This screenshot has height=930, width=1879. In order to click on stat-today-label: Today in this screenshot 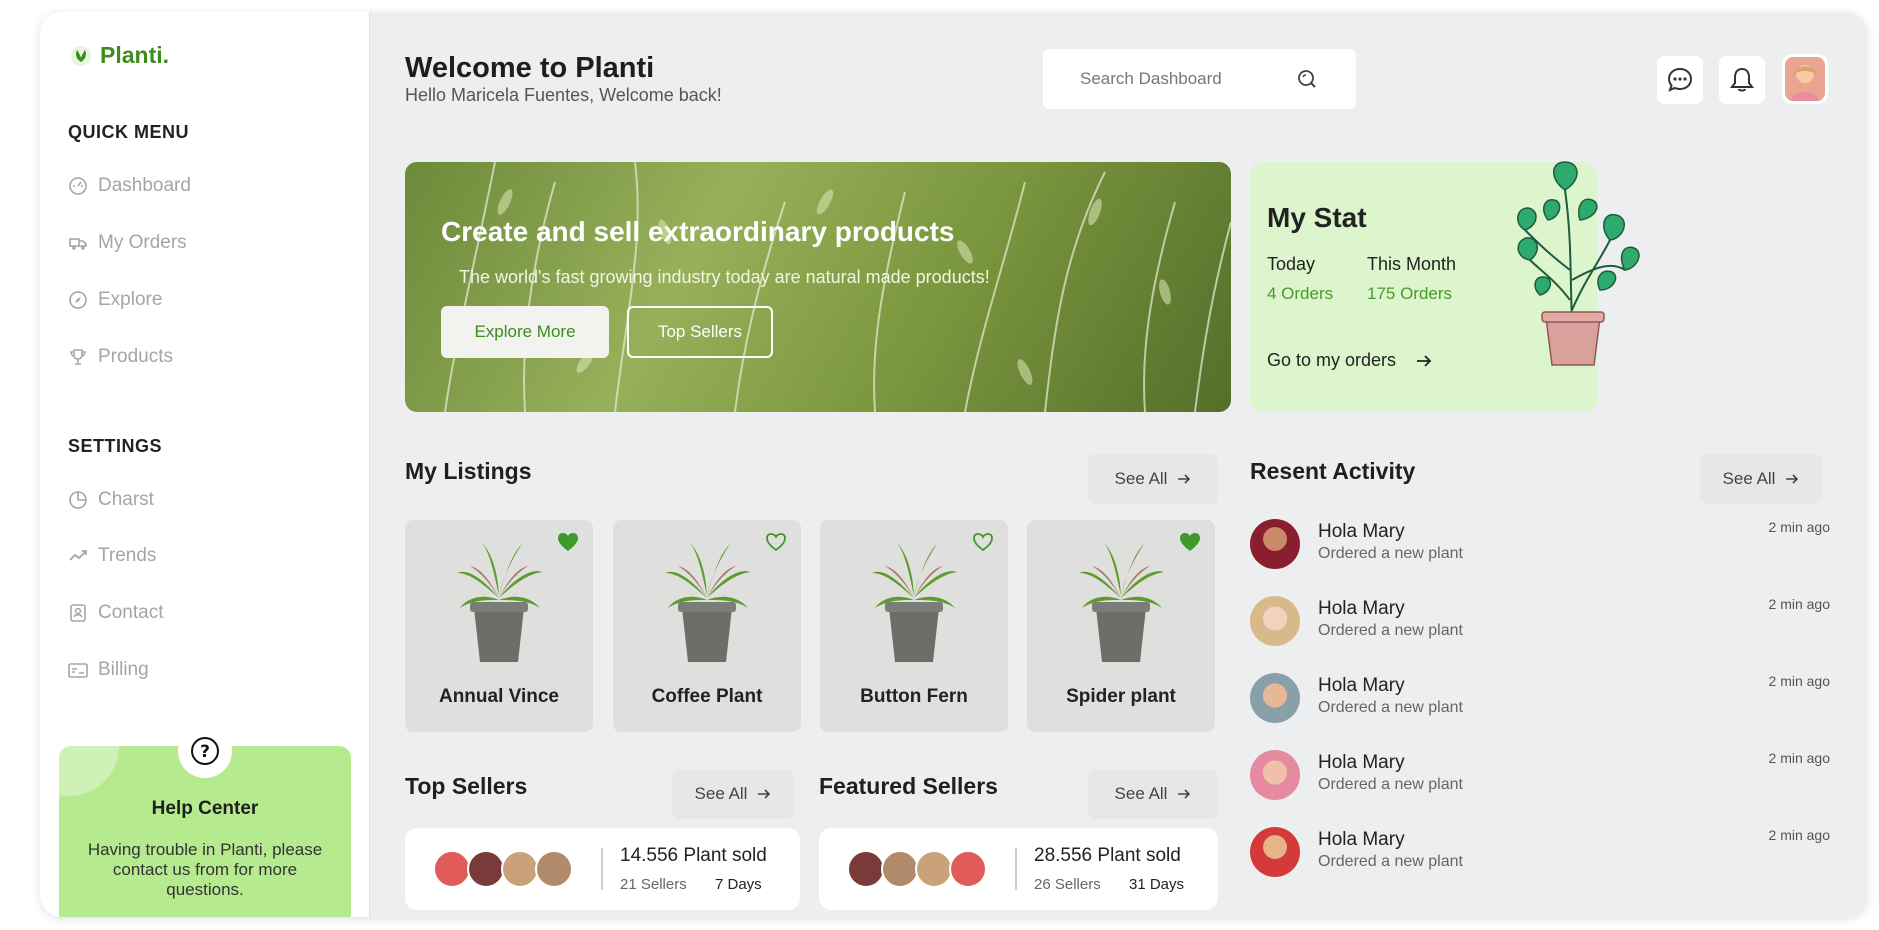, I will do `click(1291, 264)`.